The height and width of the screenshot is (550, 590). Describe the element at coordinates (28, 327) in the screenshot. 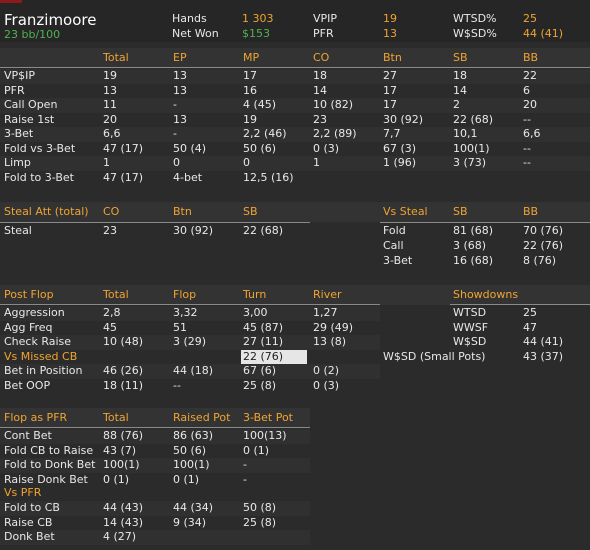

I see `row-label-agg-freq: Agg Freq` at that location.